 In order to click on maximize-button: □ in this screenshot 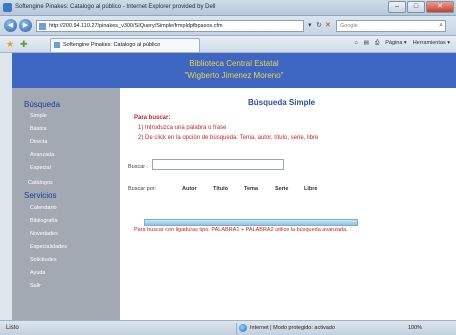, I will do `click(416, 7)`.